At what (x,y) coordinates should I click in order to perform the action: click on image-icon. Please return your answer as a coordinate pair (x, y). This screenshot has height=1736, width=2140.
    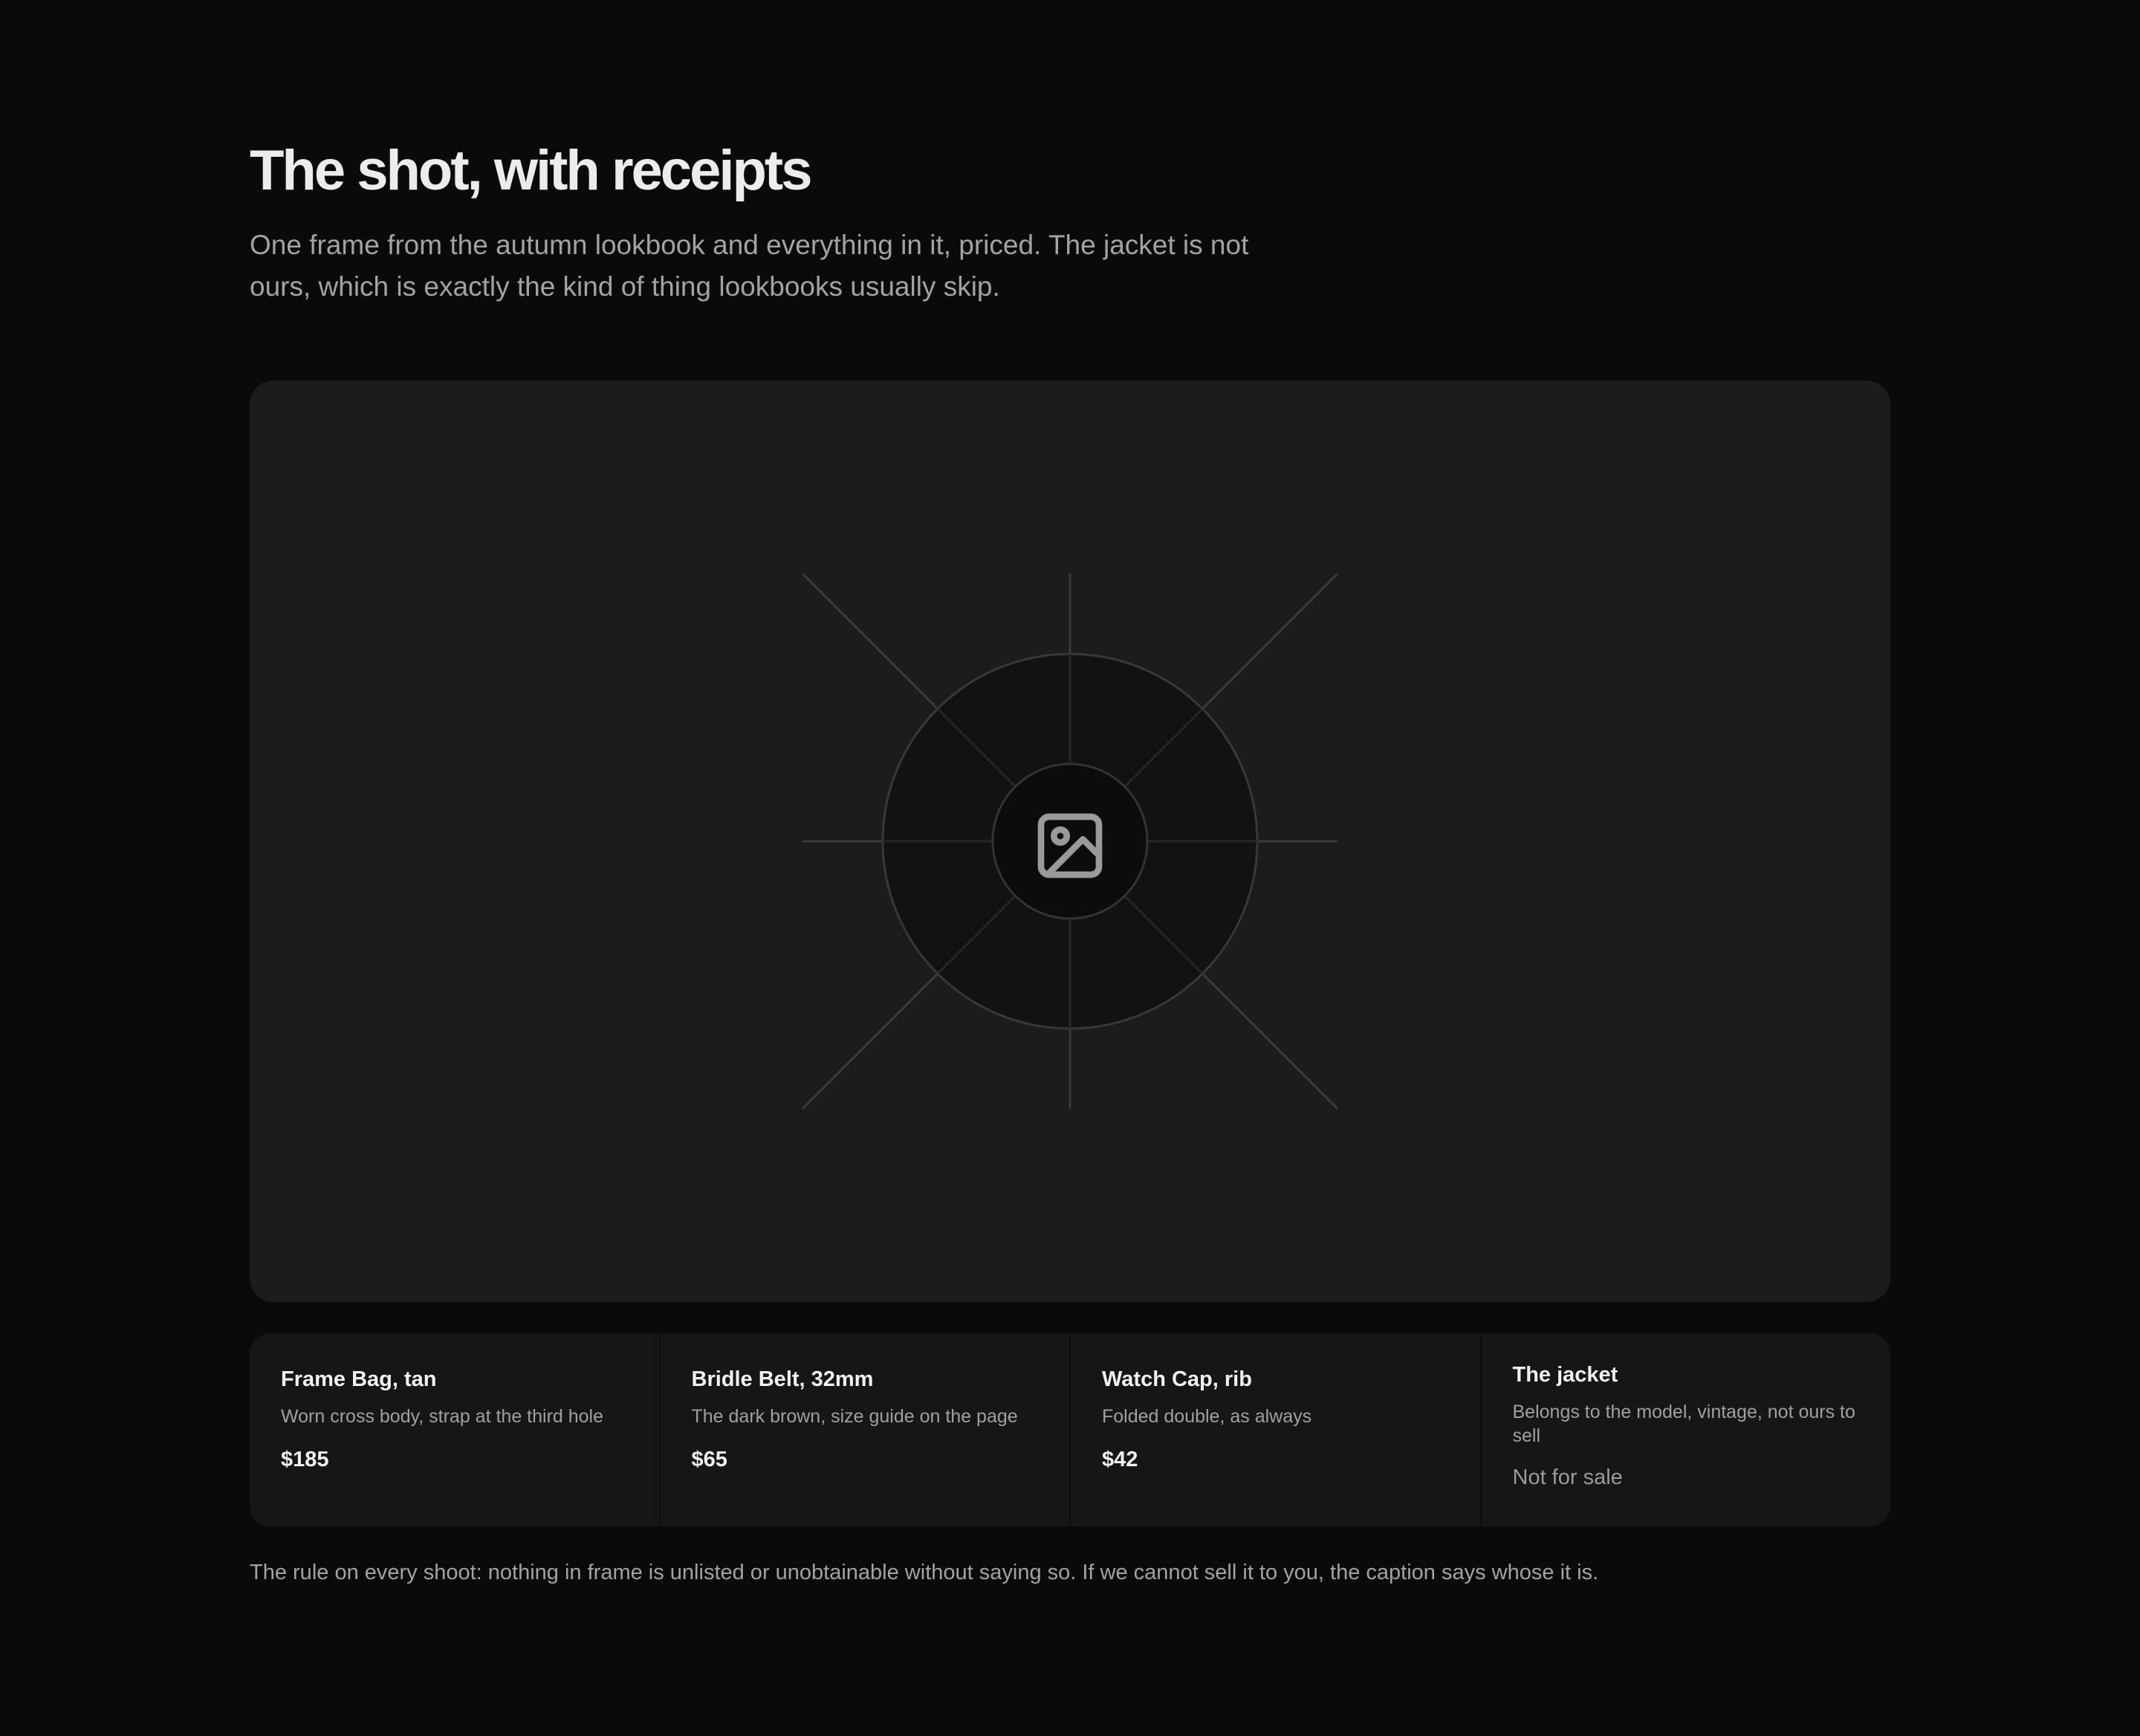
    Looking at the image, I should click on (1070, 845).